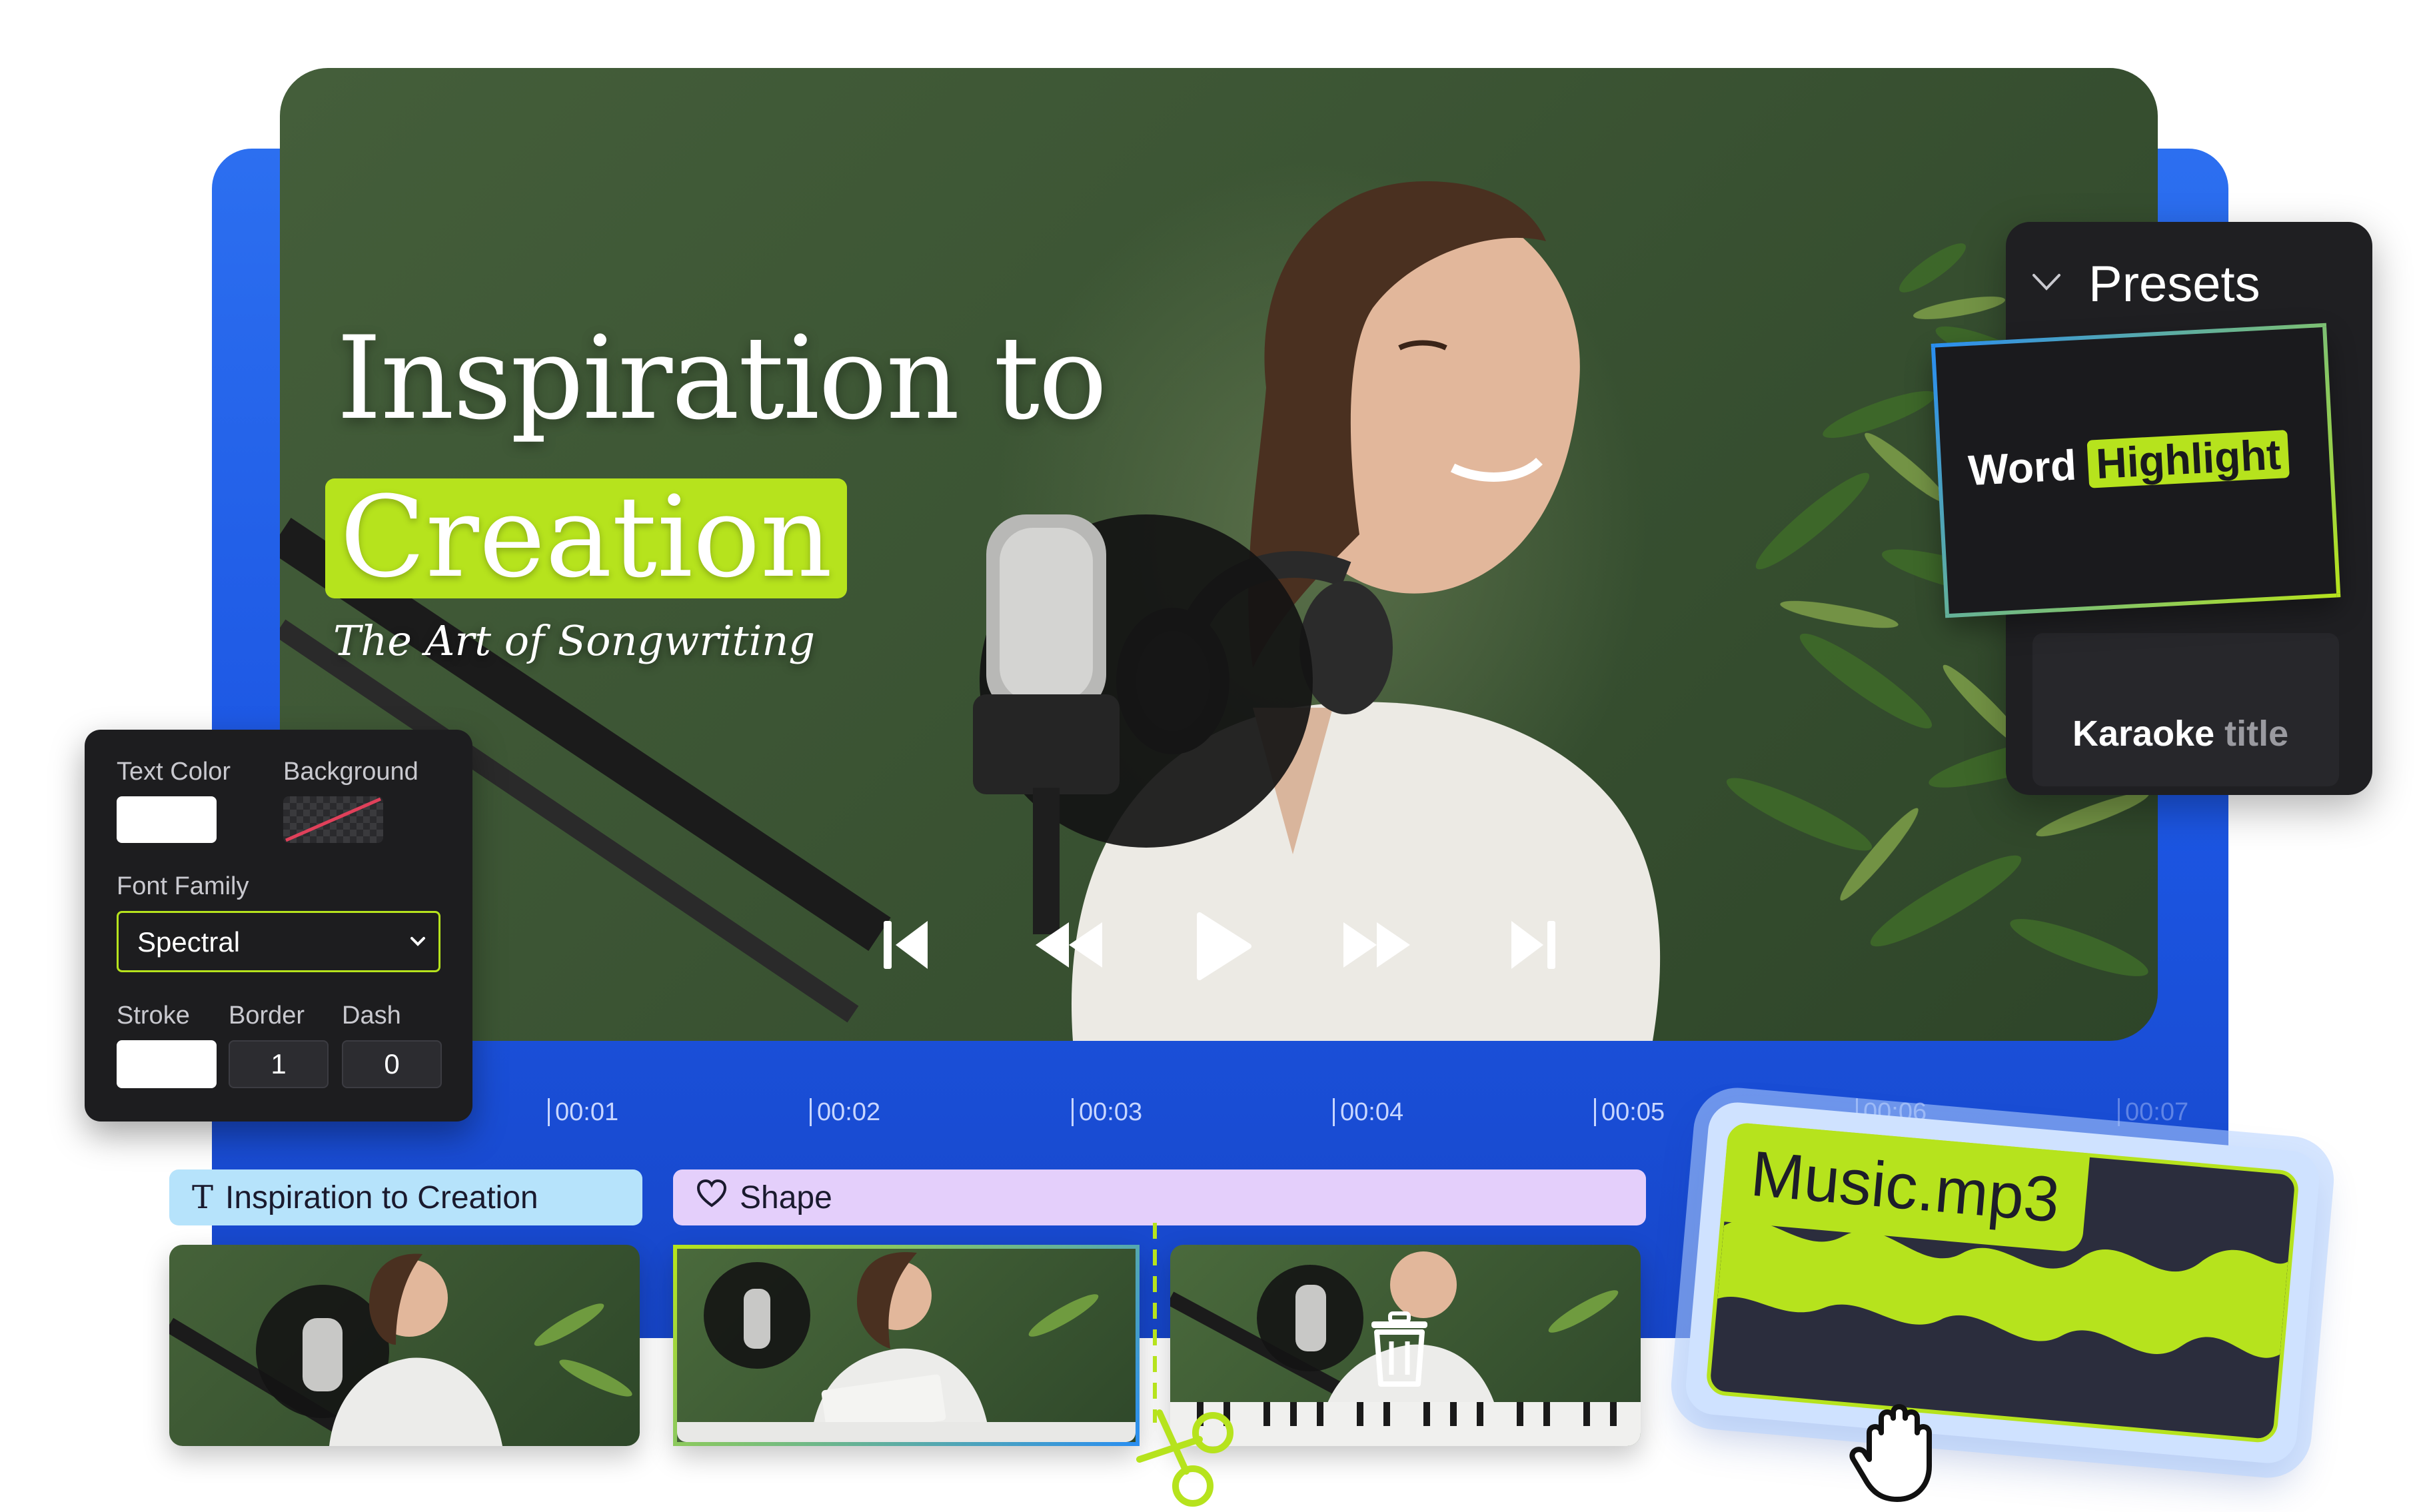  Describe the element at coordinates (1629, 1112) in the screenshot. I see `timeline-tick: 00:05` at that location.